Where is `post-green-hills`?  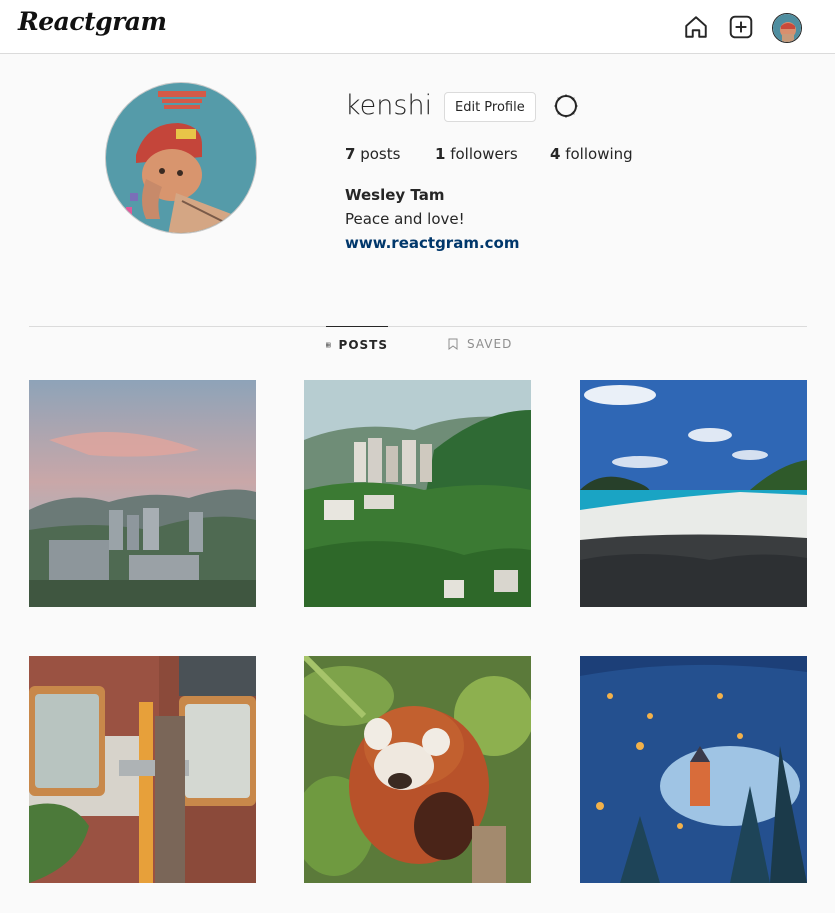 post-green-hills is located at coordinates (417, 493).